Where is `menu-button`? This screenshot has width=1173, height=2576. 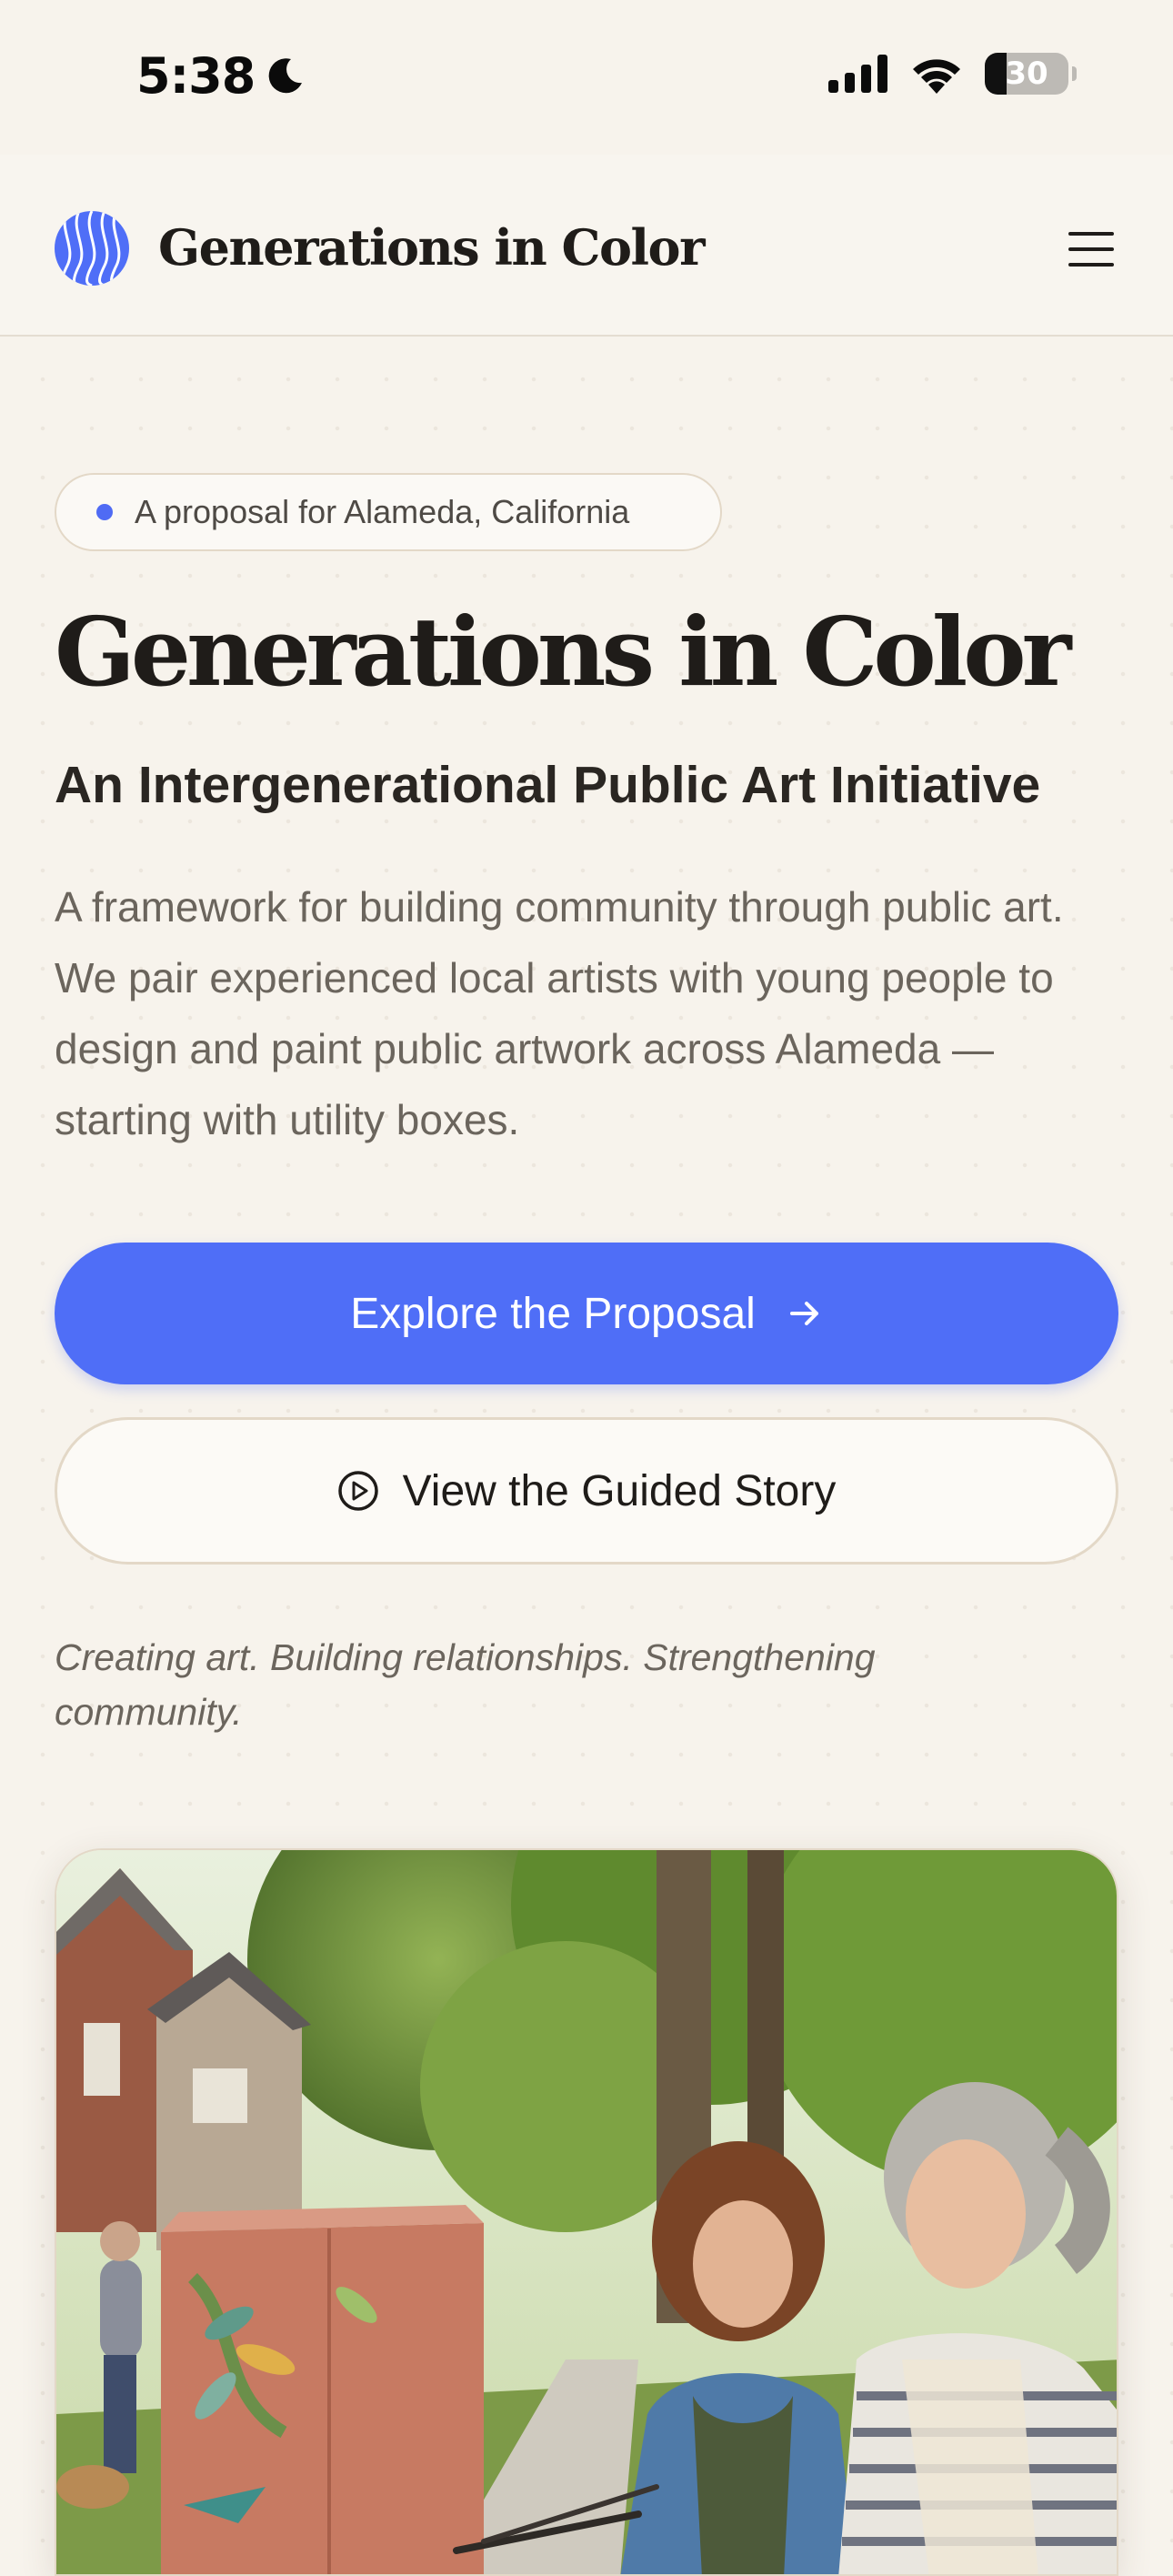
menu-button is located at coordinates (1091, 249).